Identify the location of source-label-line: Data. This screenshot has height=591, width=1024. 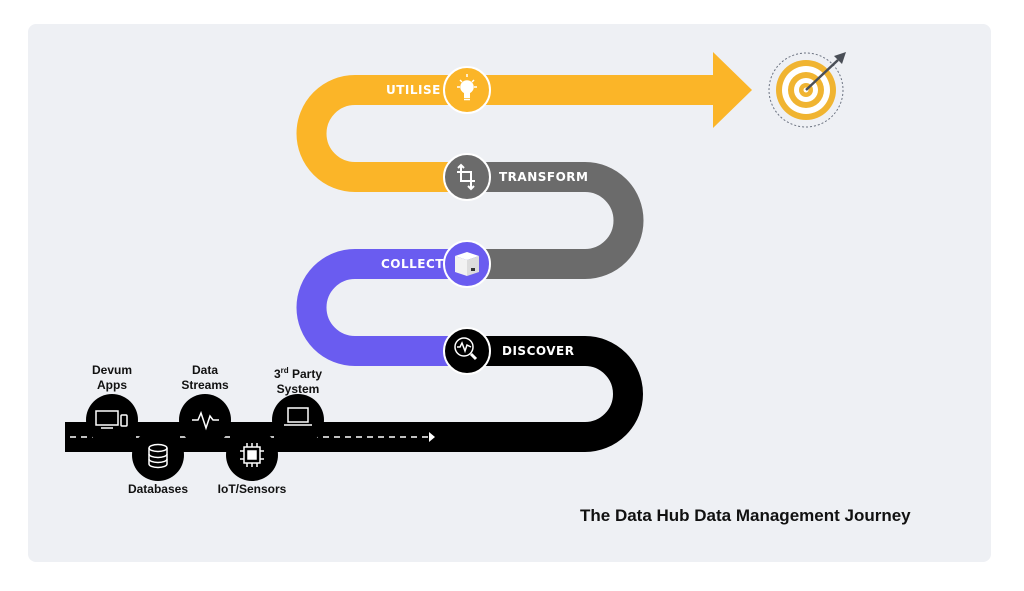
(204, 370).